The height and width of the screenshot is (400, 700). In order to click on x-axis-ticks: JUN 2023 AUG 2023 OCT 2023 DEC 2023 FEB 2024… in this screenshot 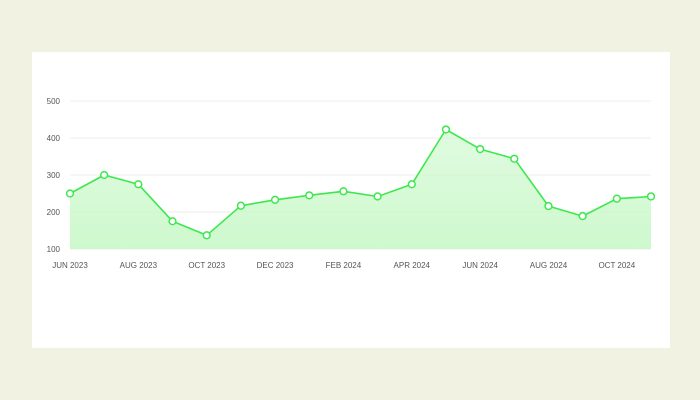, I will do `click(344, 265)`.